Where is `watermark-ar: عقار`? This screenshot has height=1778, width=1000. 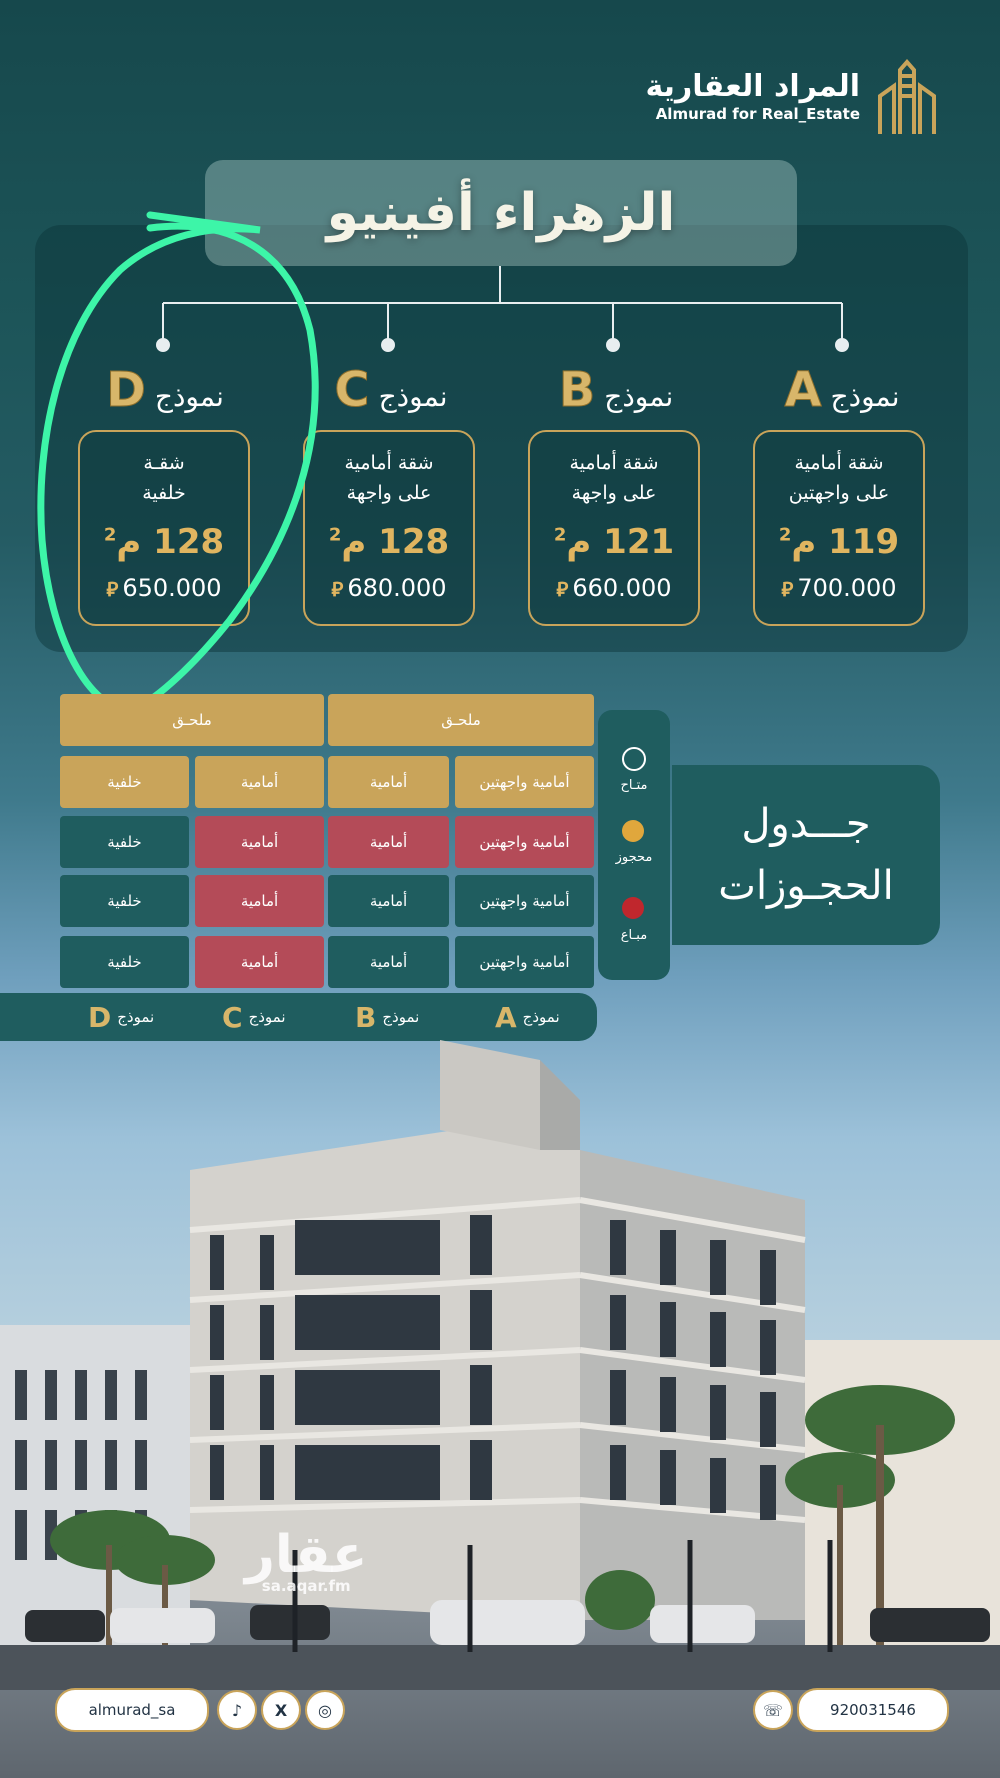 watermark-ar: عقار is located at coordinates (306, 1555).